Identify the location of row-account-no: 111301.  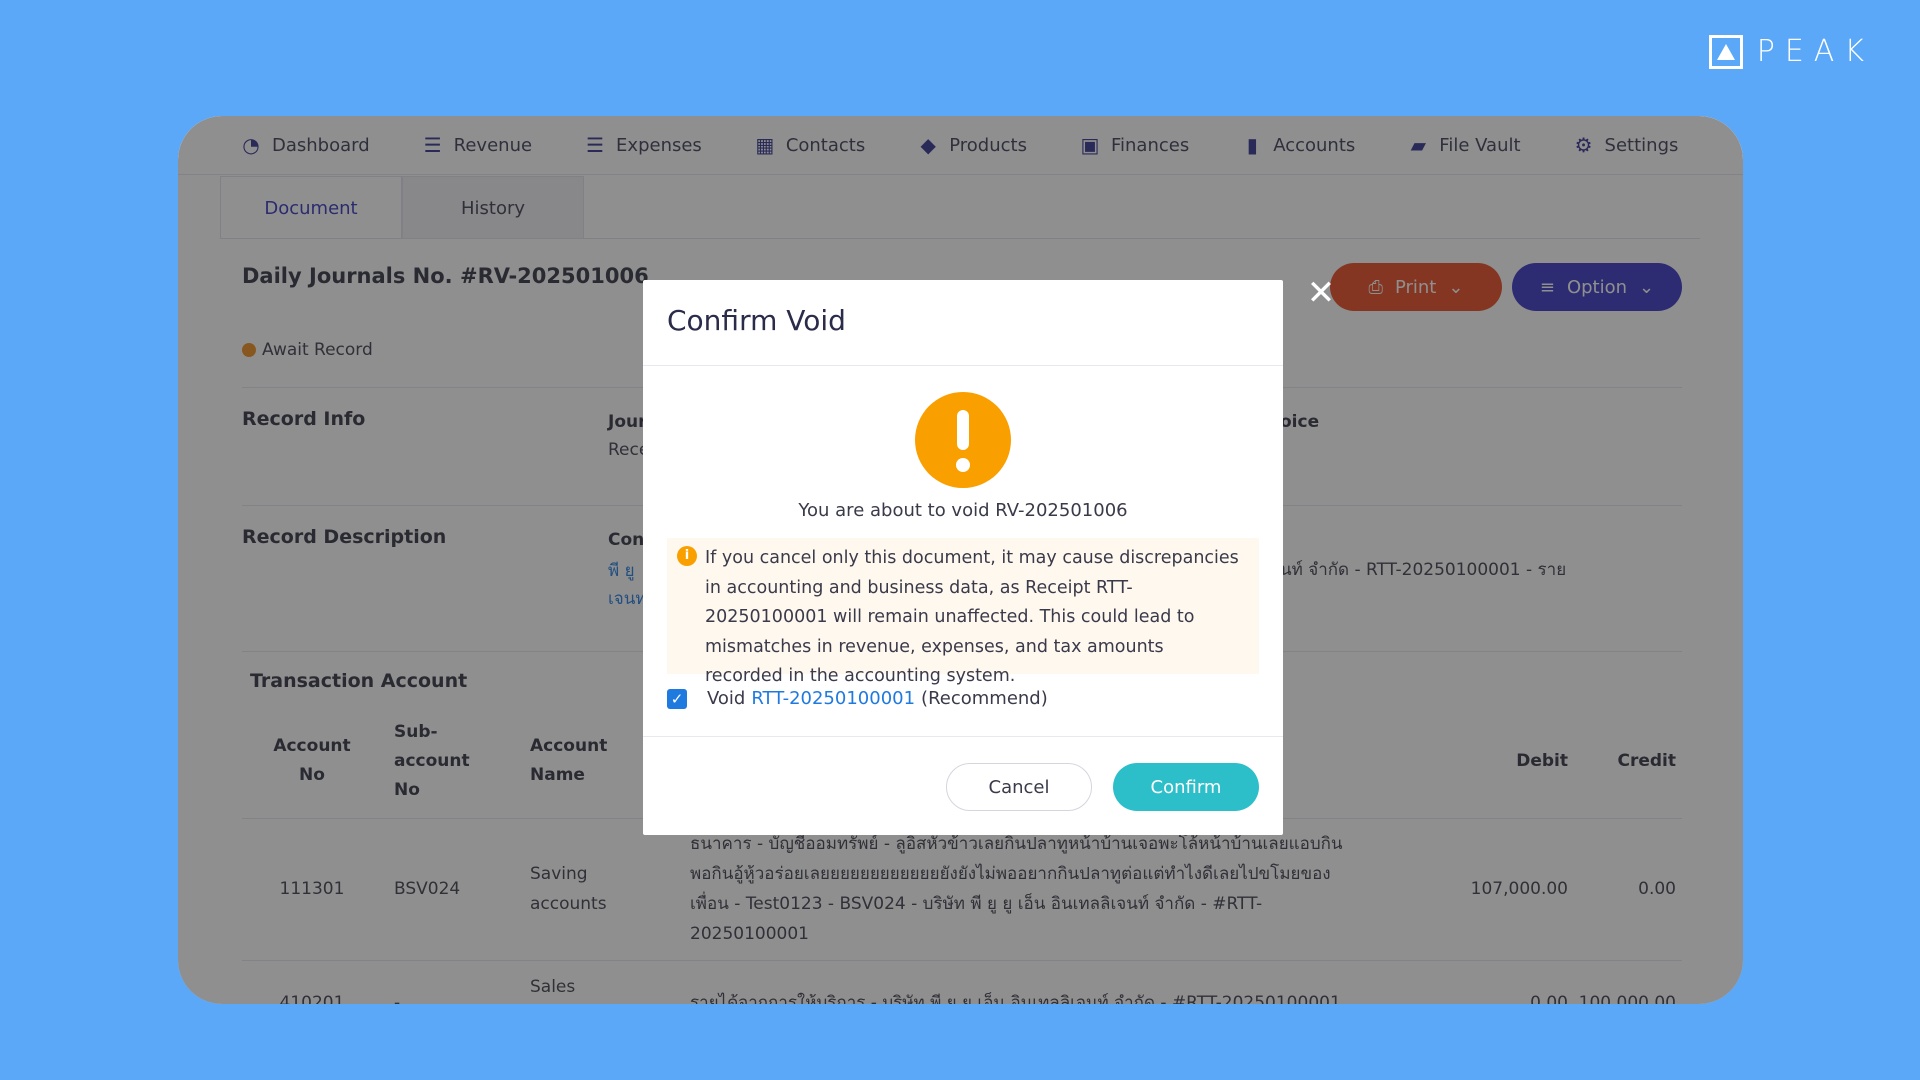
(312, 889).